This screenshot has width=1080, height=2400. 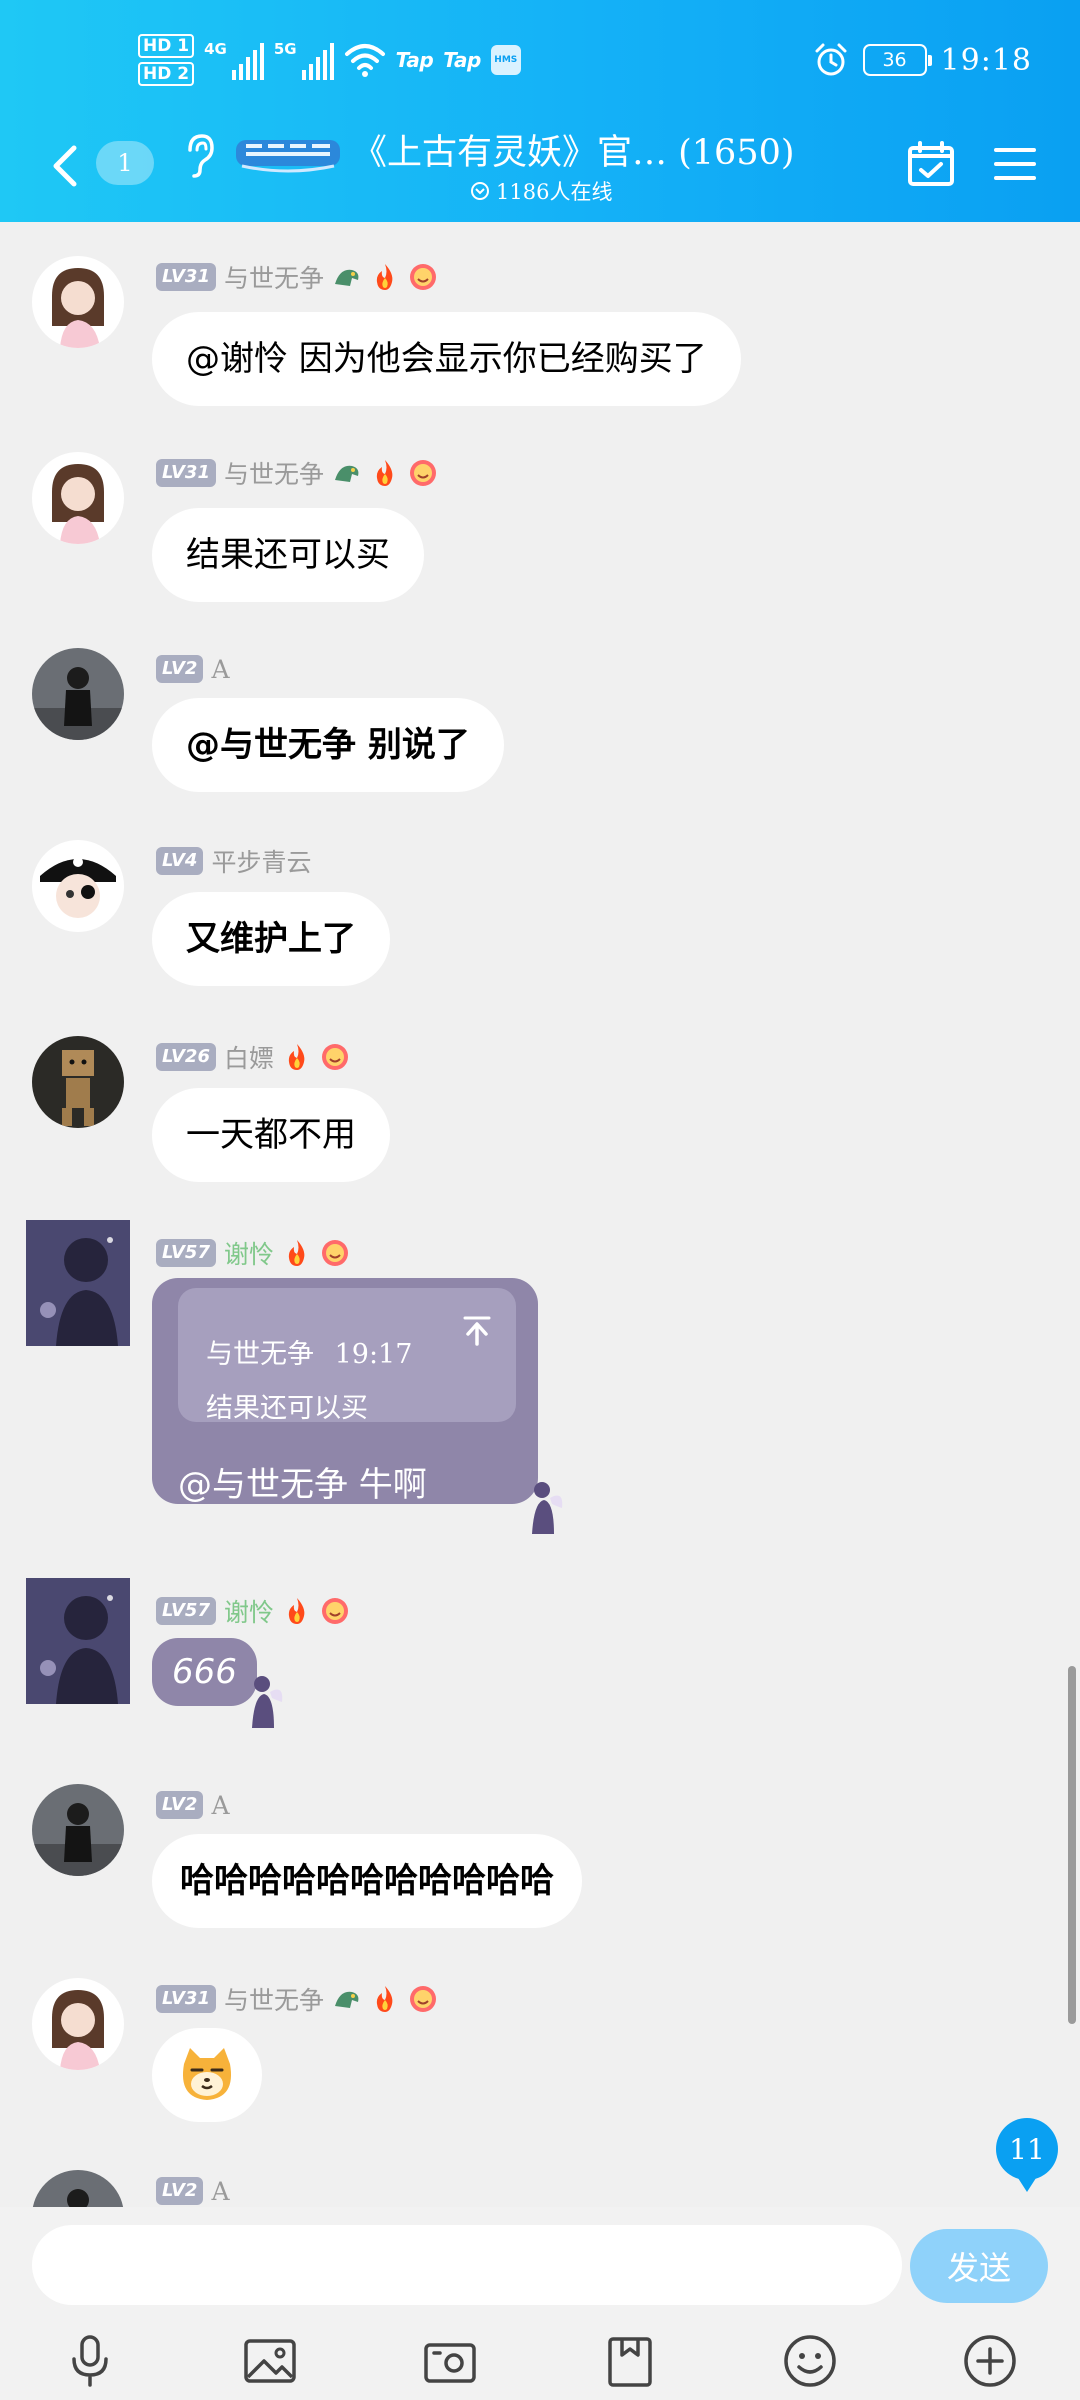 I want to click on sender-name: 平步青云, so click(x=261, y=861).